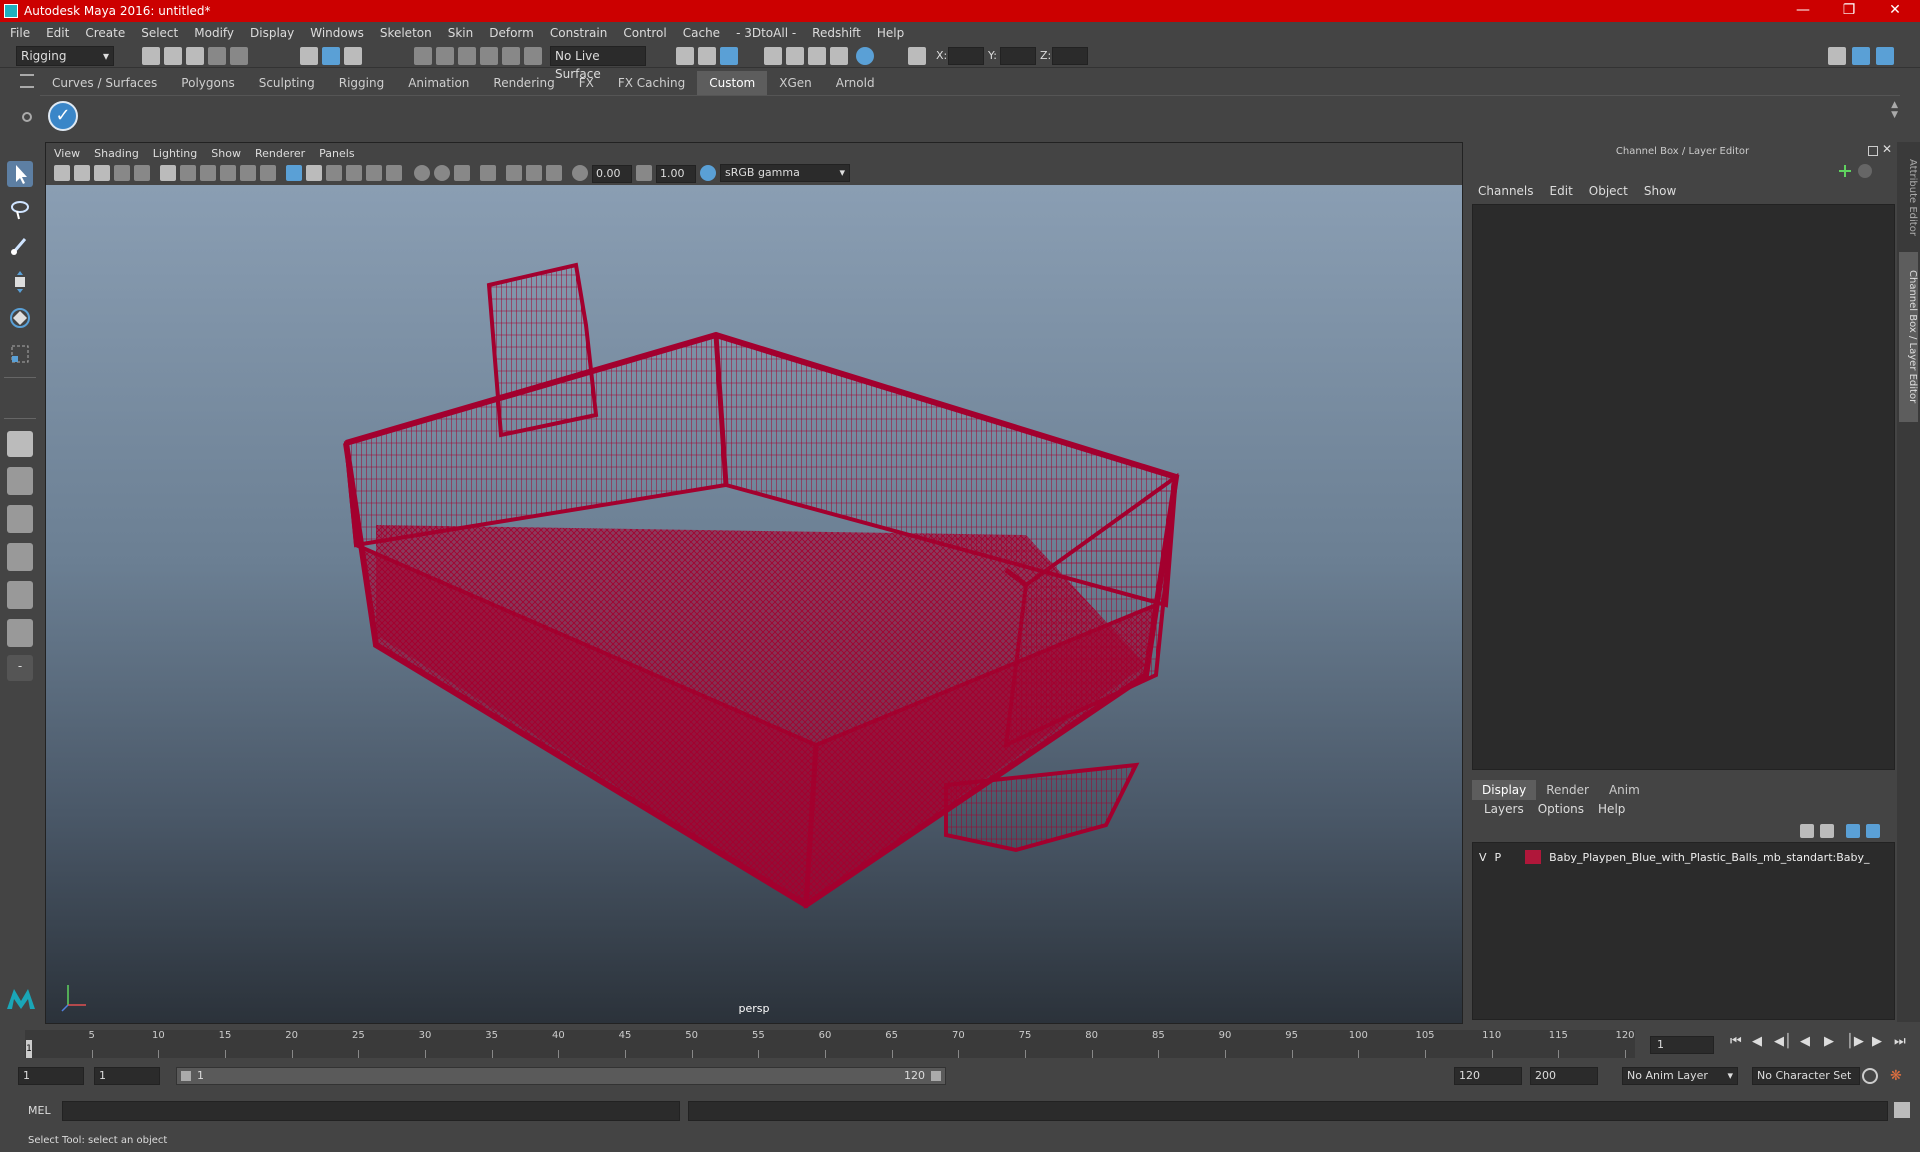 The height and width of the screenshot is (1152, 1920). I want to click on layer-color-swatch, so click(1533, 857).